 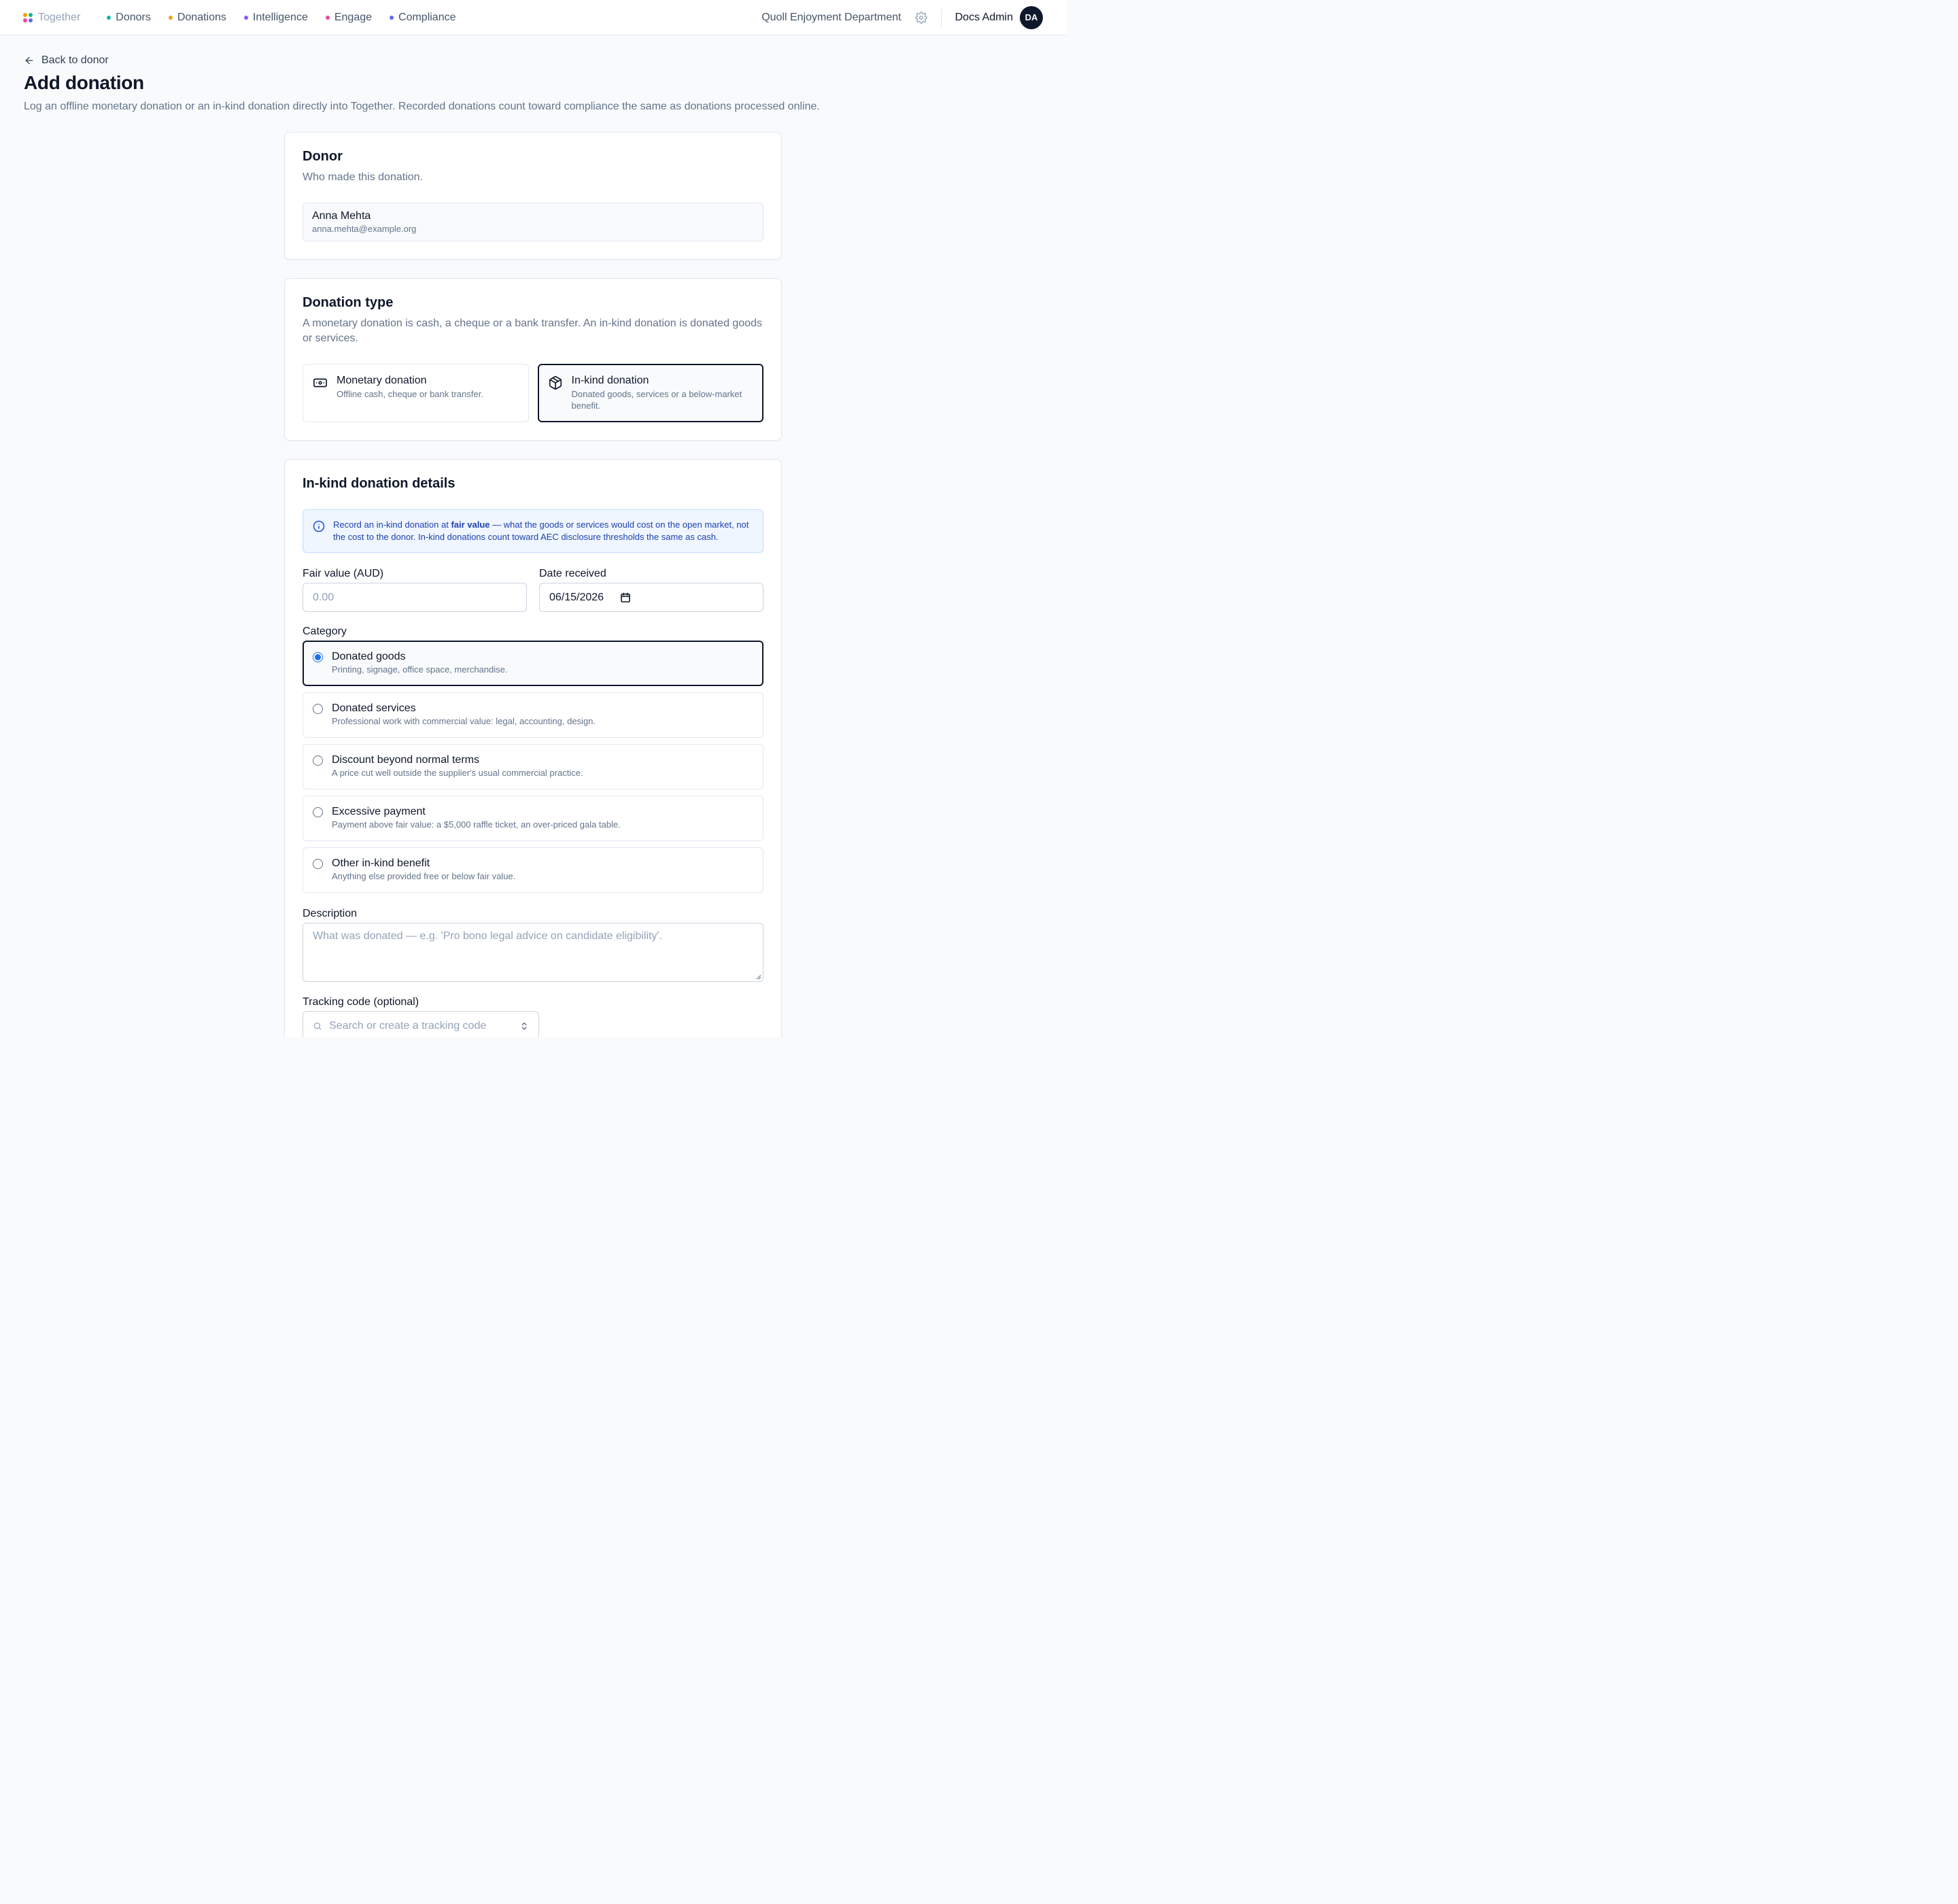 I want to click on nav-item-intelligence: Intelligence, so click(x=276, y=18).